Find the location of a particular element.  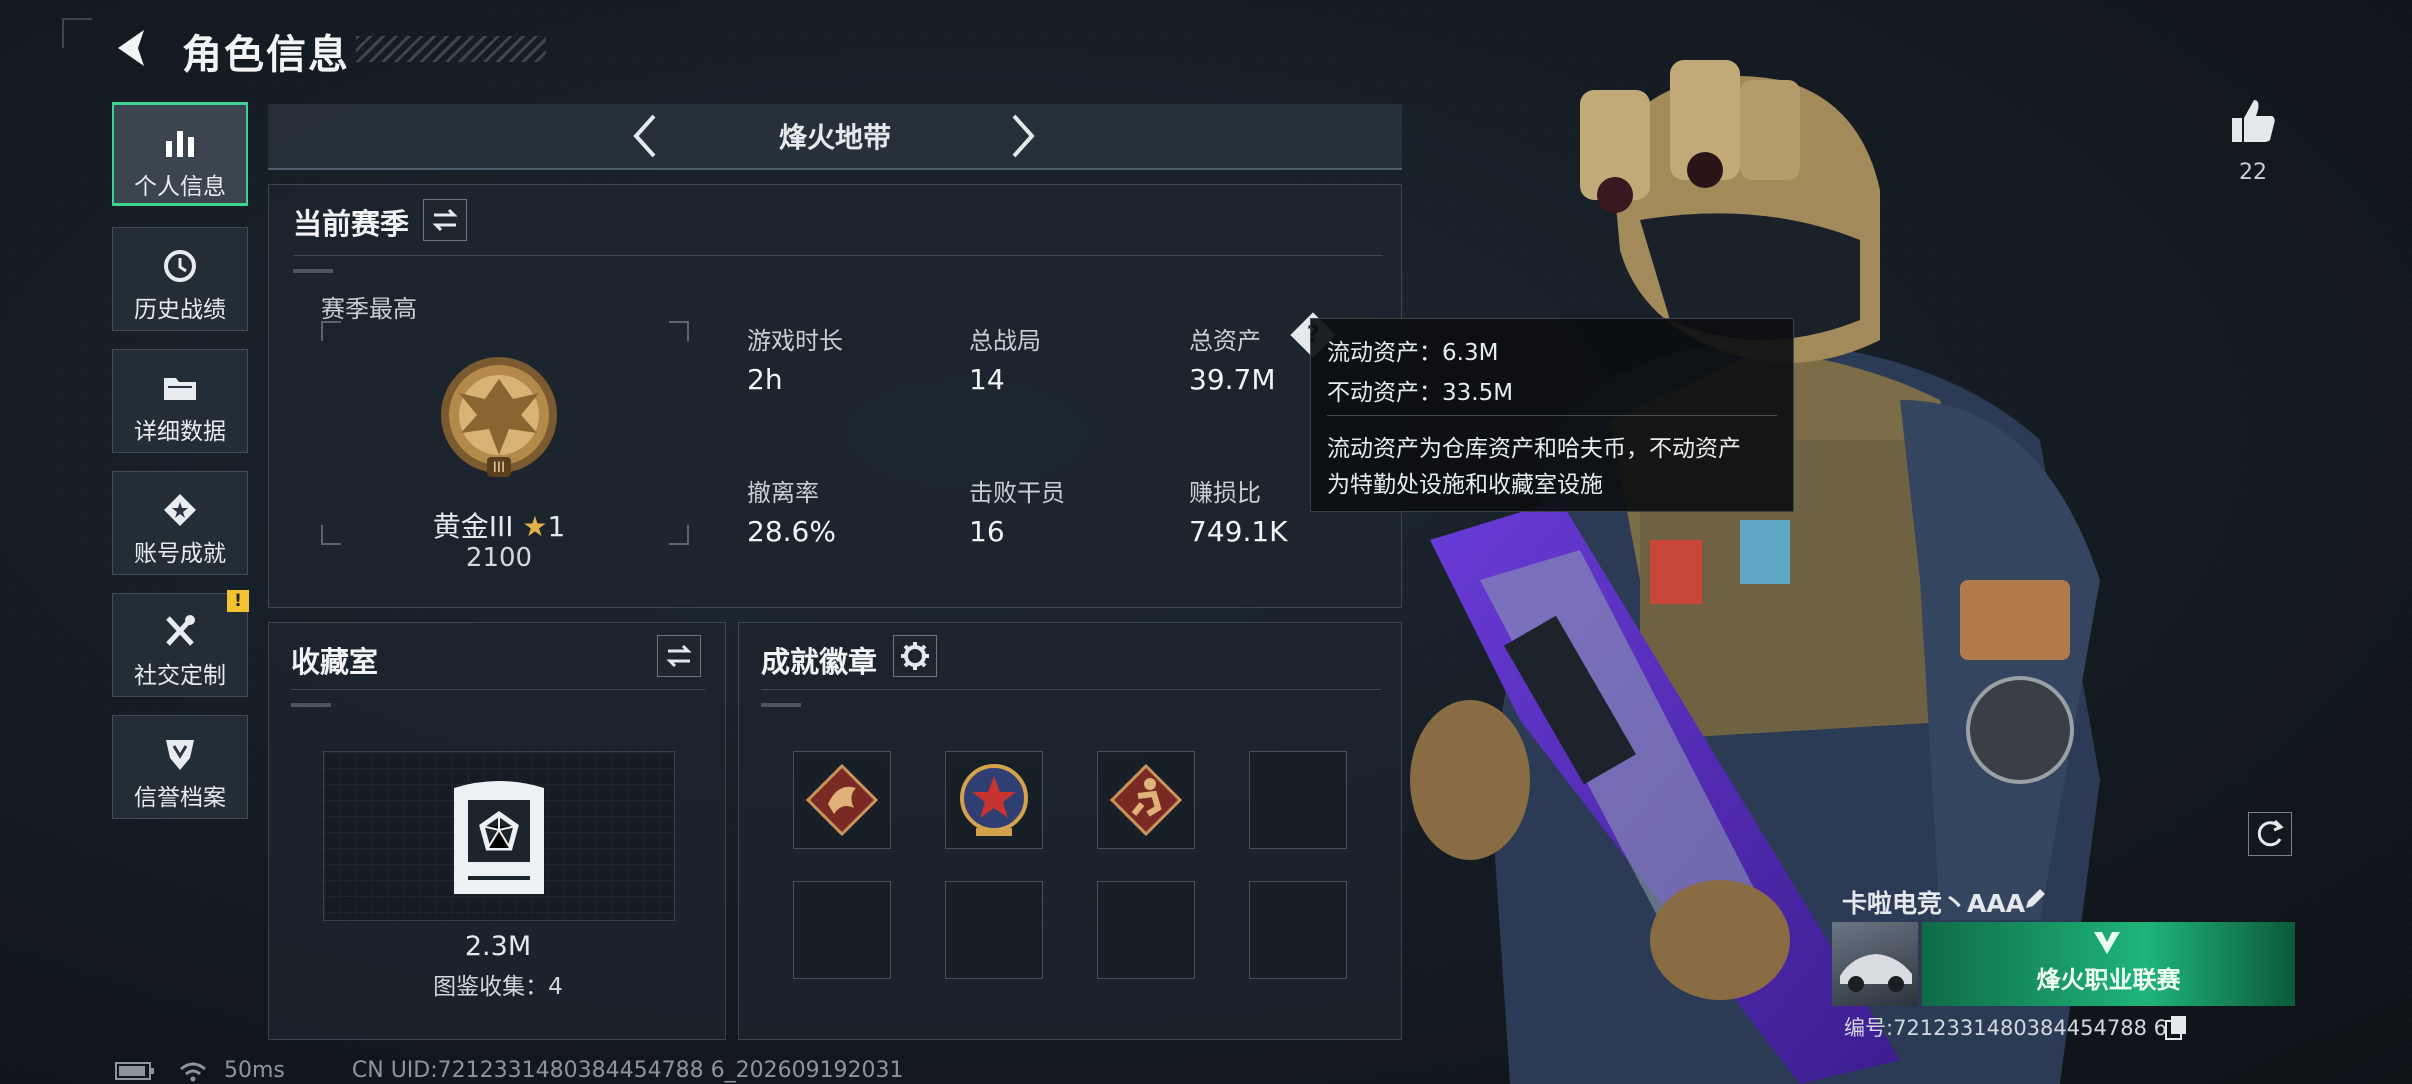

back-arrow-icon is located at coordinates (134, 48).